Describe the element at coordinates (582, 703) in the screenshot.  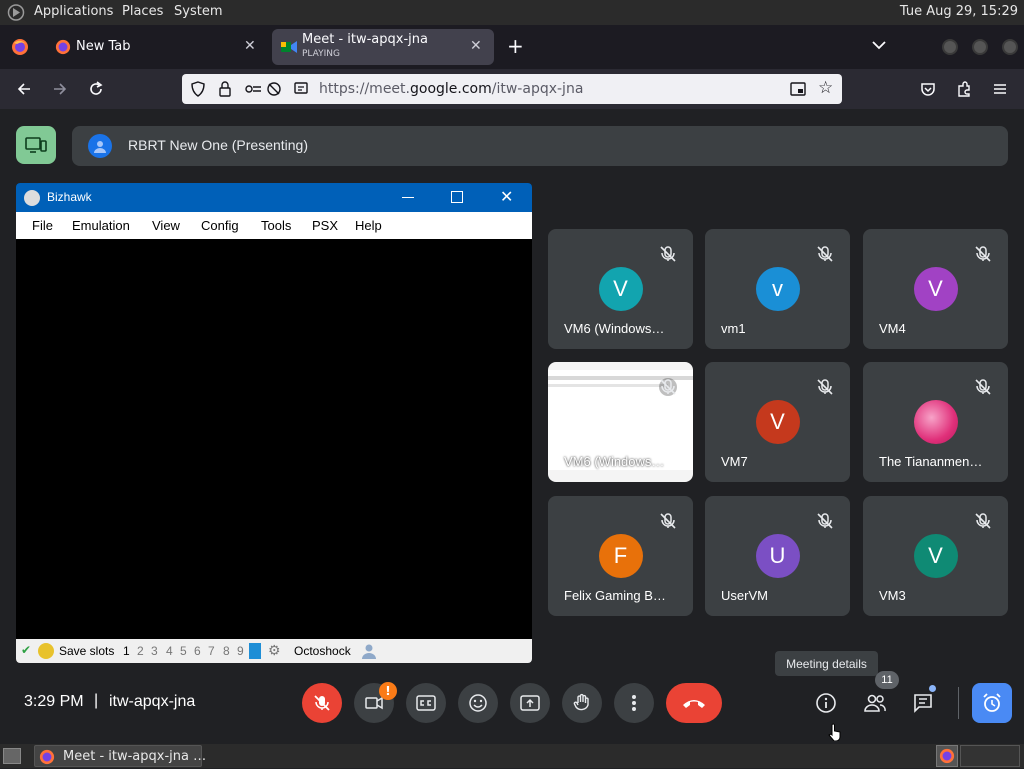
I see `raise-hand-button` at that location.